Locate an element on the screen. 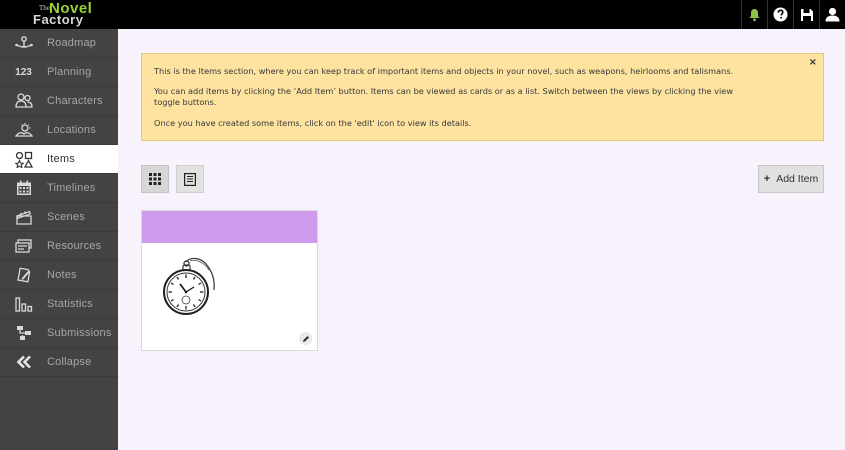 The image size is (845, 450). sidebar-item-label: Roadmap is located at coordinates (72, 43).